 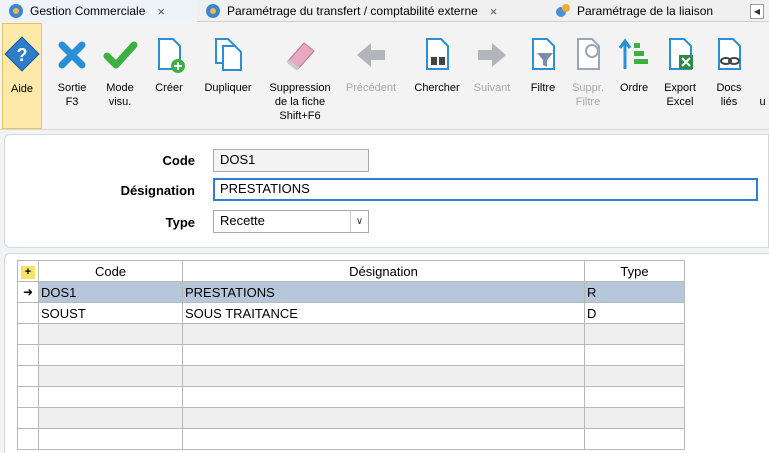 What do you see at coordinates (300, 76) in the screenshot?
I see `suppression-button: Suppression de la fiche Shift+F6` at bounding box center [300, 76].